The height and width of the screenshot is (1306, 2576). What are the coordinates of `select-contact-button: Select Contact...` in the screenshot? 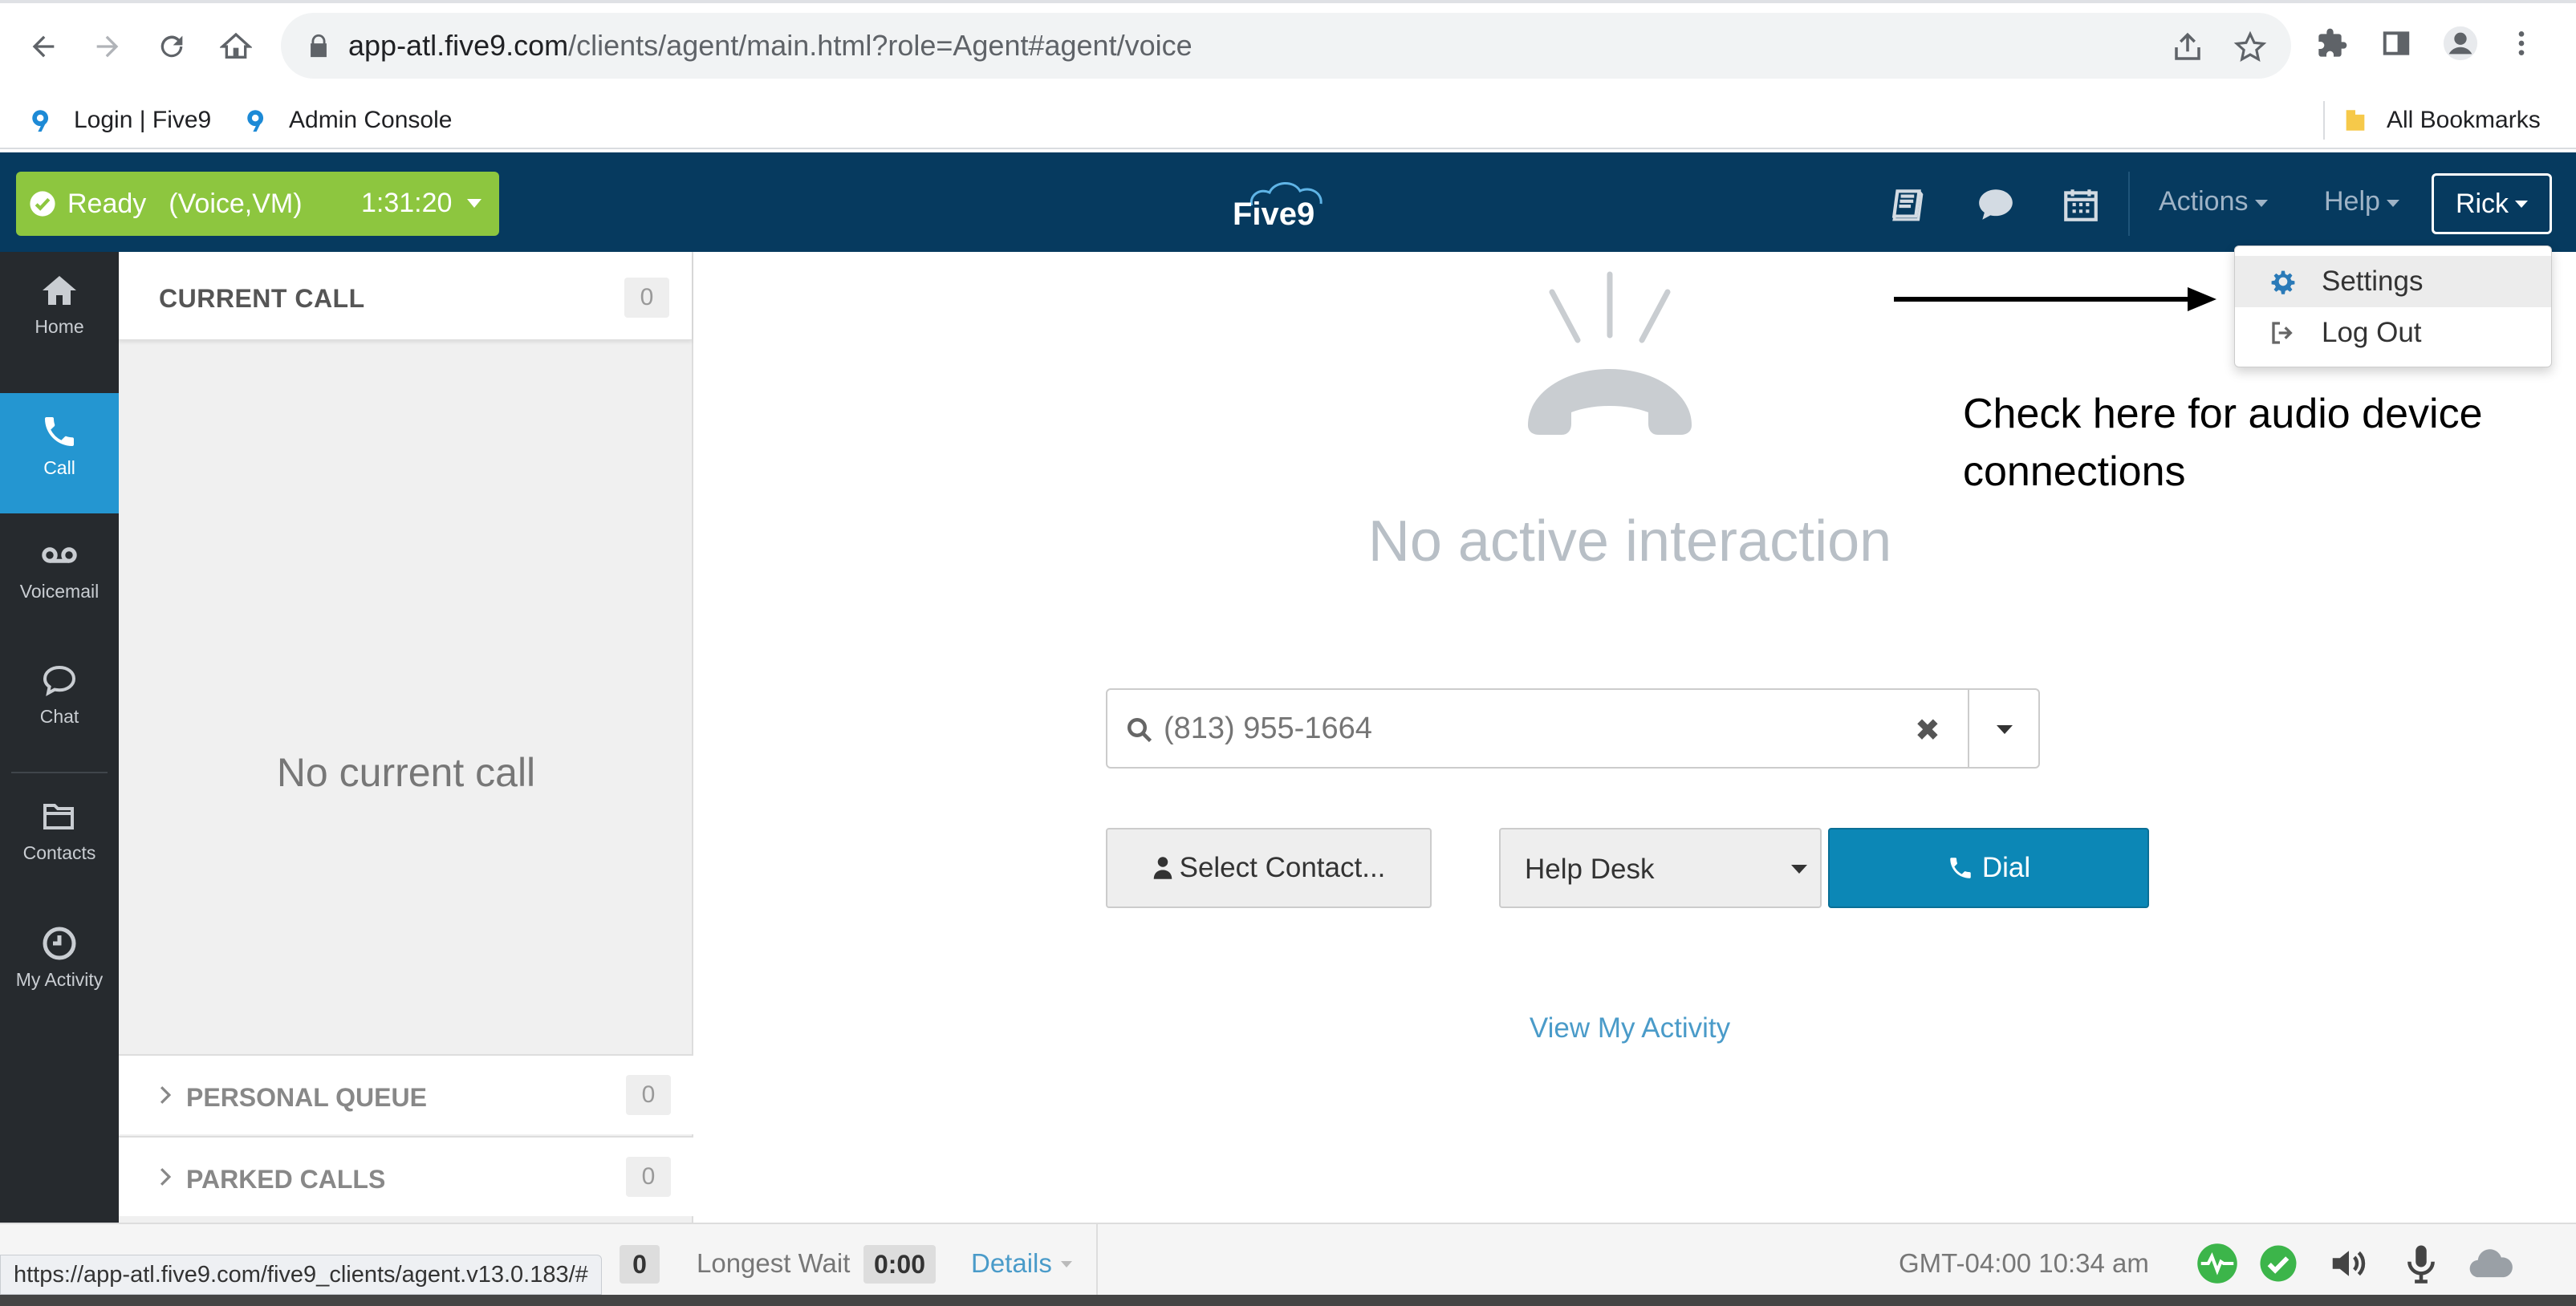 It's located at (1269, 868).